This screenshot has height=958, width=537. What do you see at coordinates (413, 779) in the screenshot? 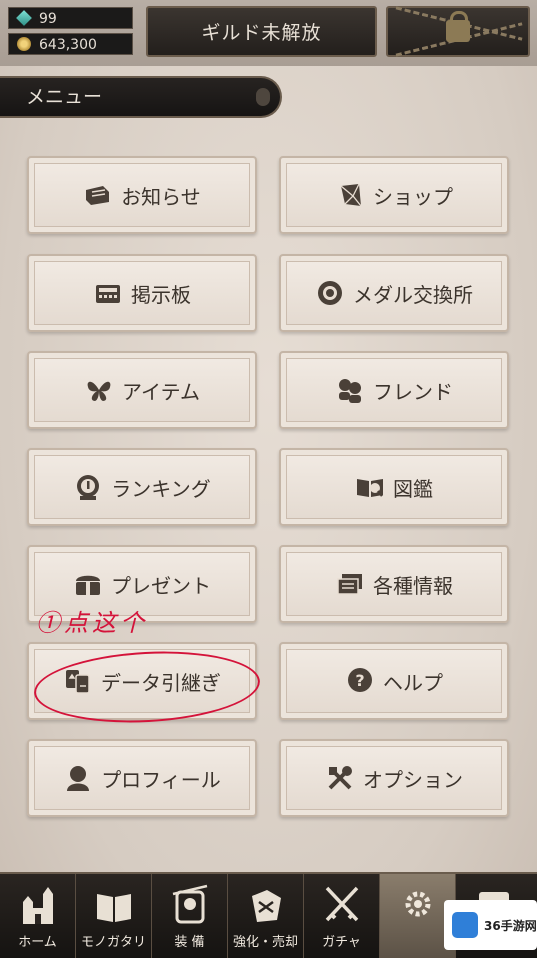
I see `menu-button-label: オプション` at bounding box center [413, 779].